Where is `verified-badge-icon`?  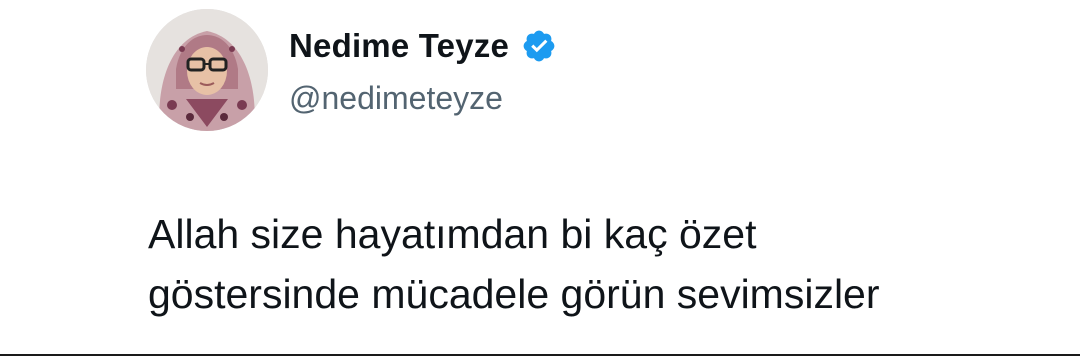 verified-badge-icon is located at coordinates (539, 46).